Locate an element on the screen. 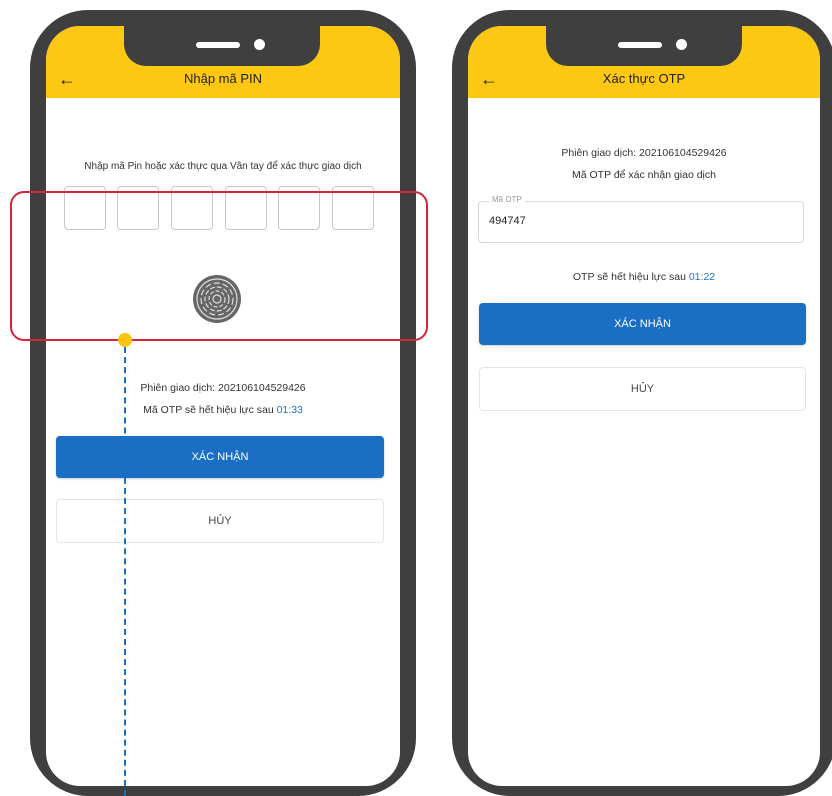 Image resolution: width=832 pixels, height=796 pixels. otp-field-value: 494747 is located at coordinates (507, 221).